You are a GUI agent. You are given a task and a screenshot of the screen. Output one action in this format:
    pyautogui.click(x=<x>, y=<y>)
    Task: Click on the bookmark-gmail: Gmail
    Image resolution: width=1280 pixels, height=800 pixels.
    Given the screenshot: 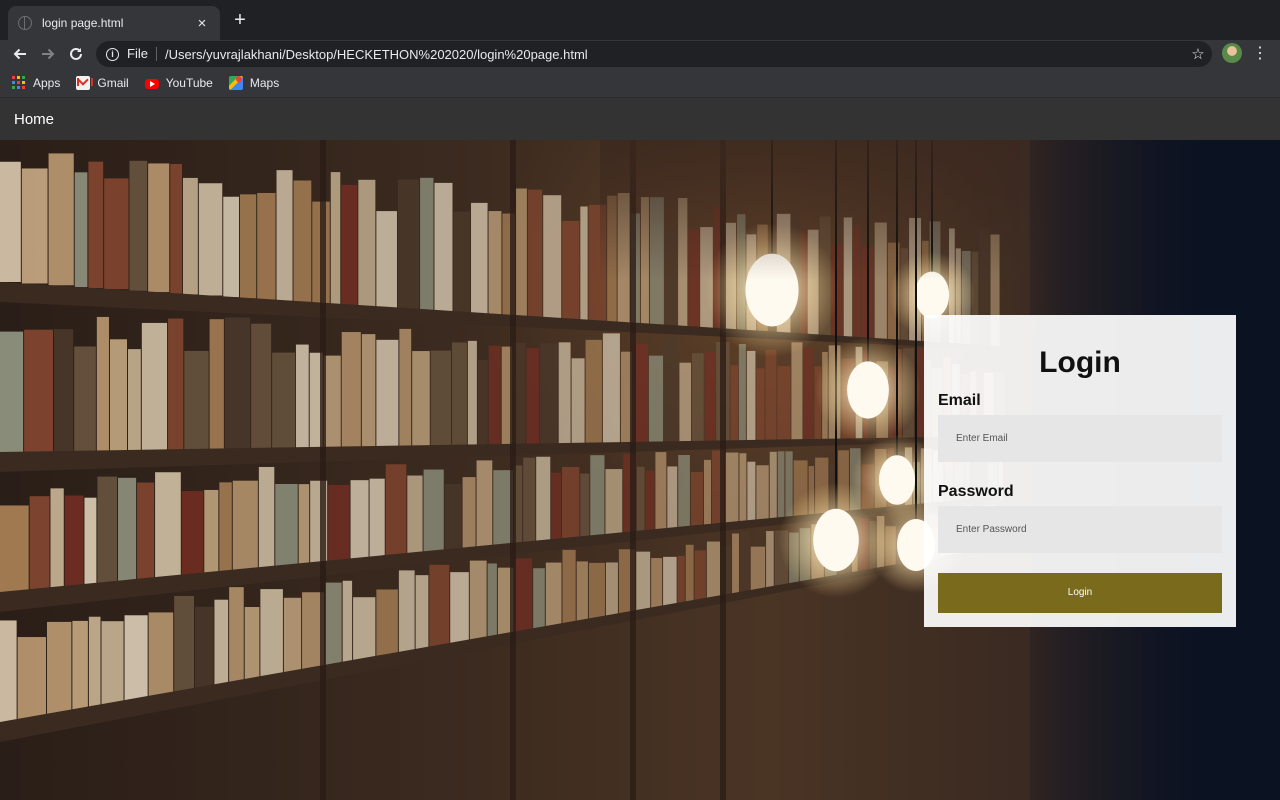 What is the action you would take?
    pyautogui.click(x=102, y=82)
    